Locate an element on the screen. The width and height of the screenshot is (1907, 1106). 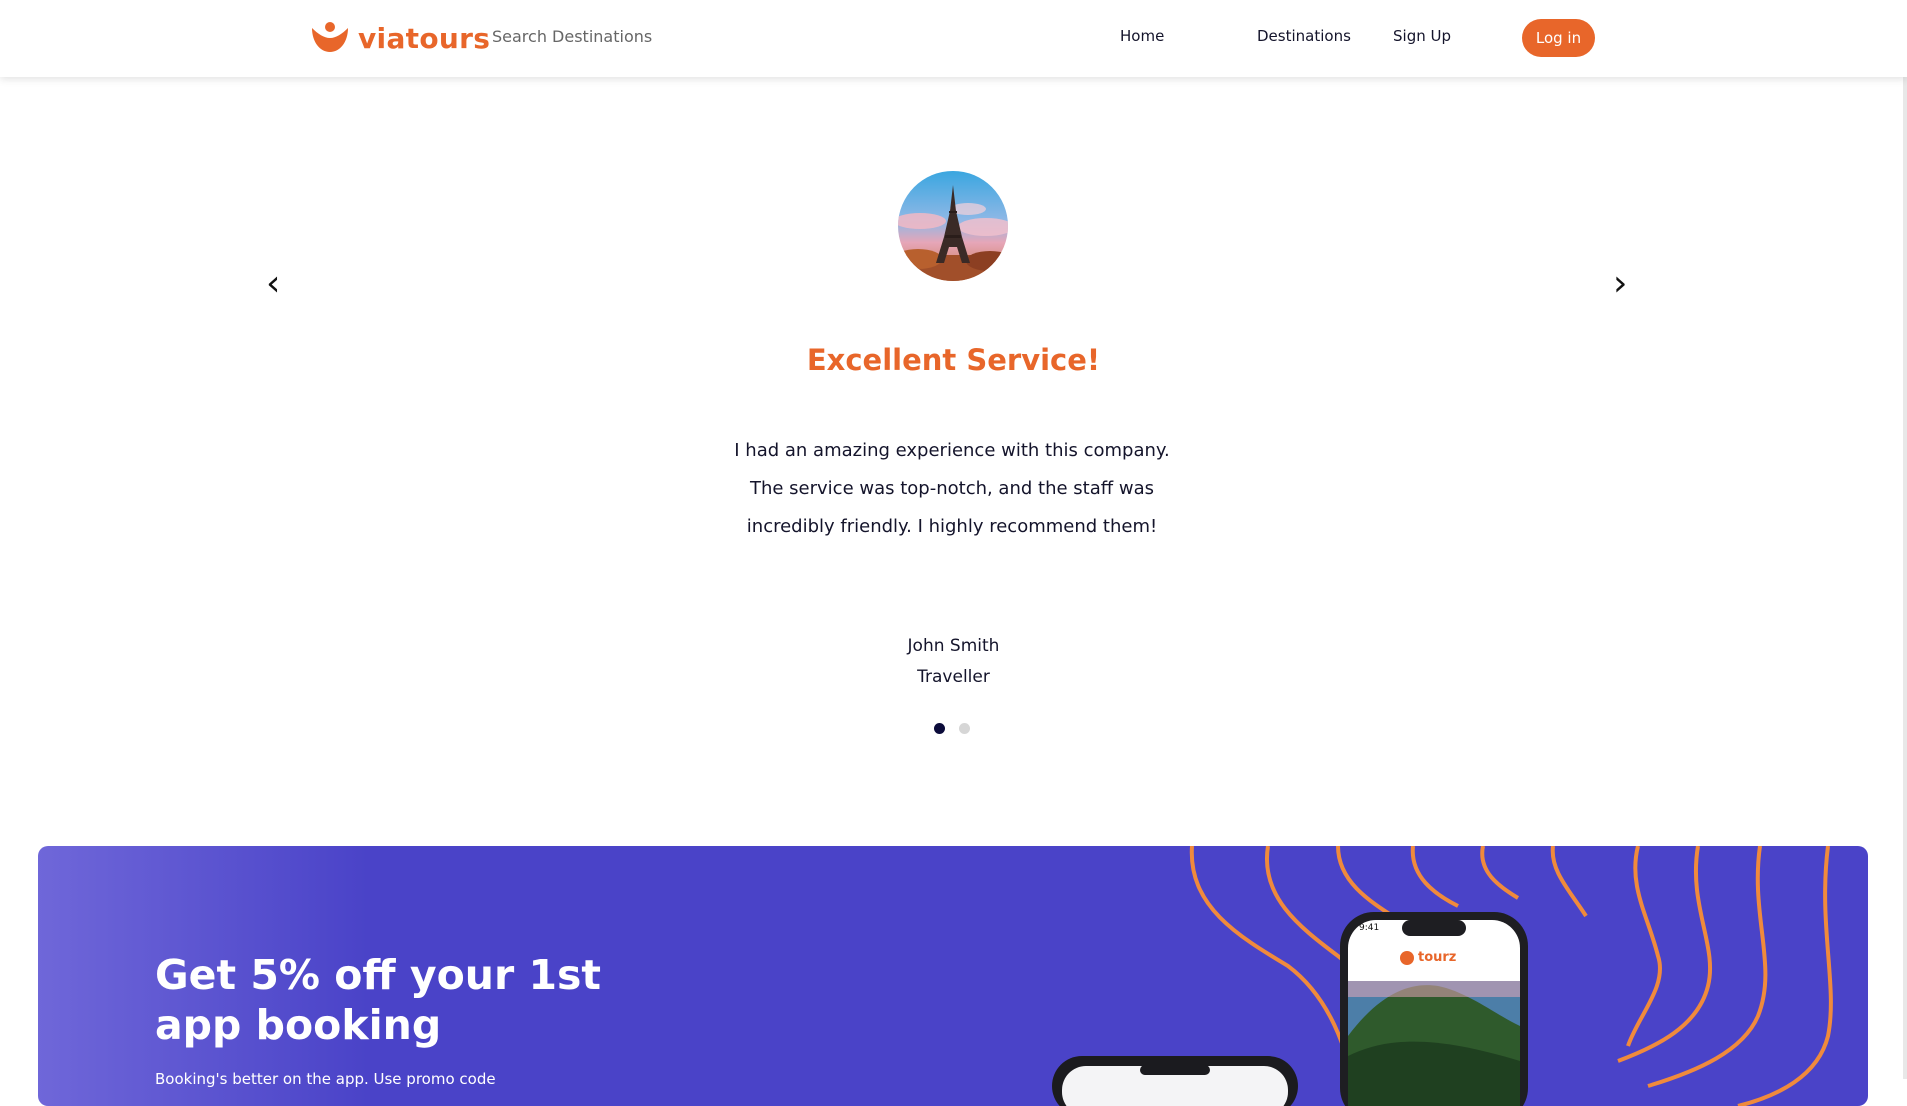
eiffel-tower-image is located at coordinates (953, 226).